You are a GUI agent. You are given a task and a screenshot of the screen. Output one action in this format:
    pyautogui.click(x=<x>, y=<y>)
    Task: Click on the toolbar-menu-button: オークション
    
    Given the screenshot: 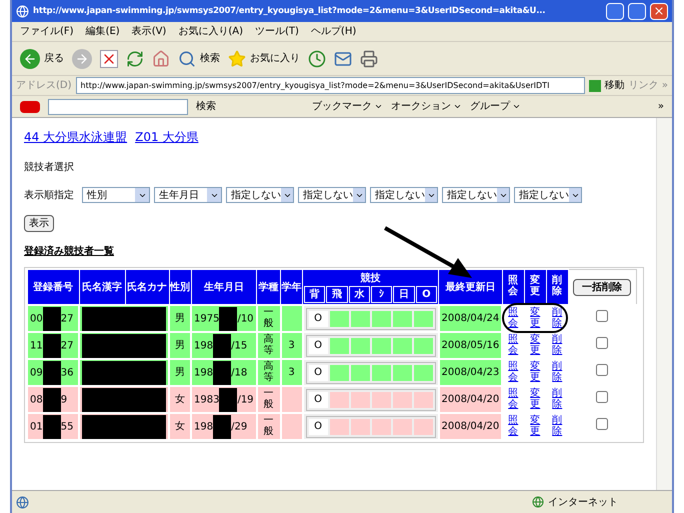 What is the action you would take?
    pyautogui.click(x=426, y=106)
    